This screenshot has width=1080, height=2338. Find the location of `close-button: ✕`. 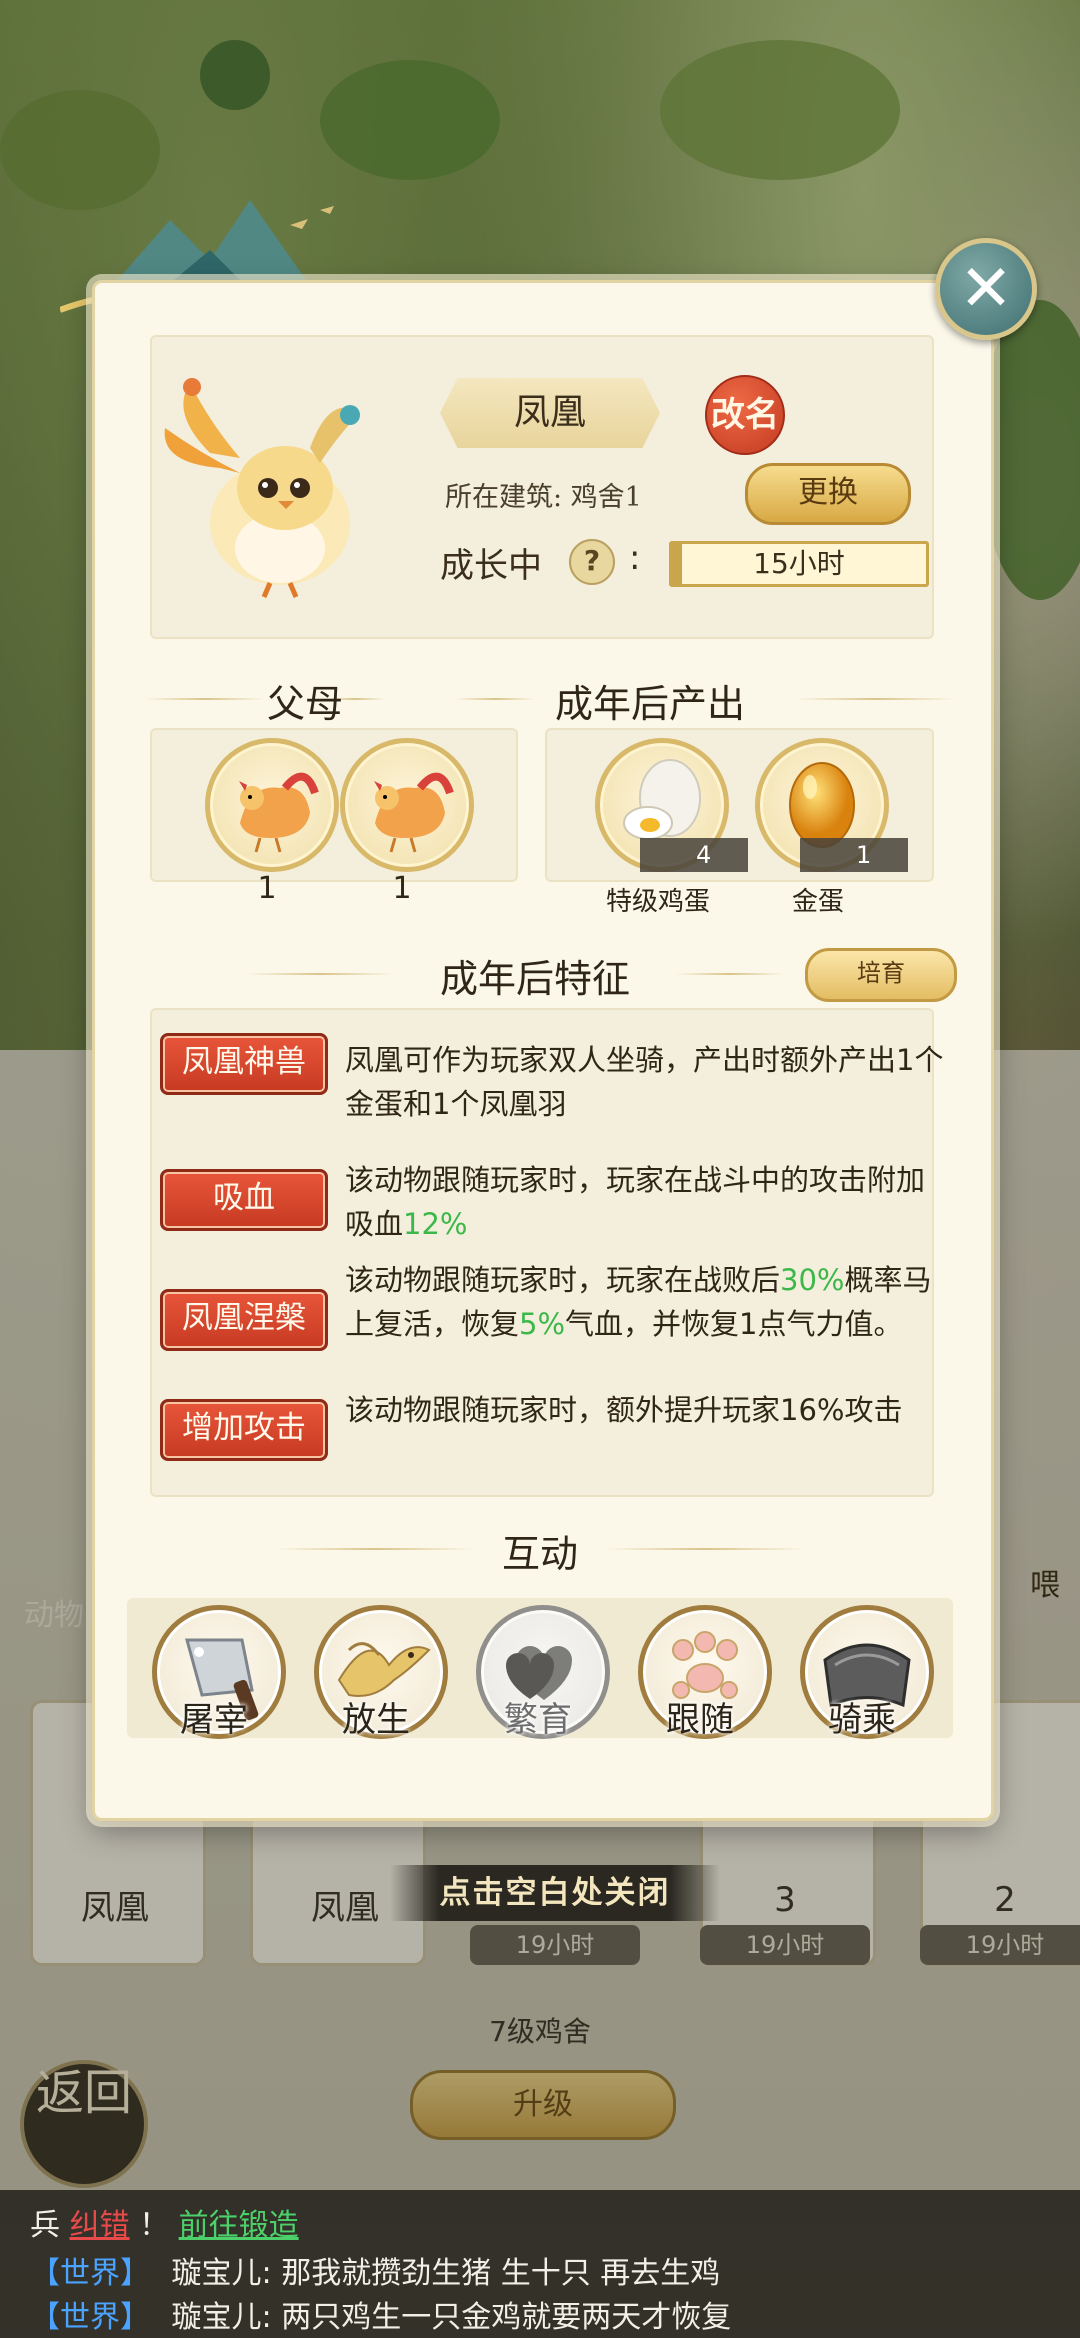

close-button: ✕ is located at coordinates (986, 289).